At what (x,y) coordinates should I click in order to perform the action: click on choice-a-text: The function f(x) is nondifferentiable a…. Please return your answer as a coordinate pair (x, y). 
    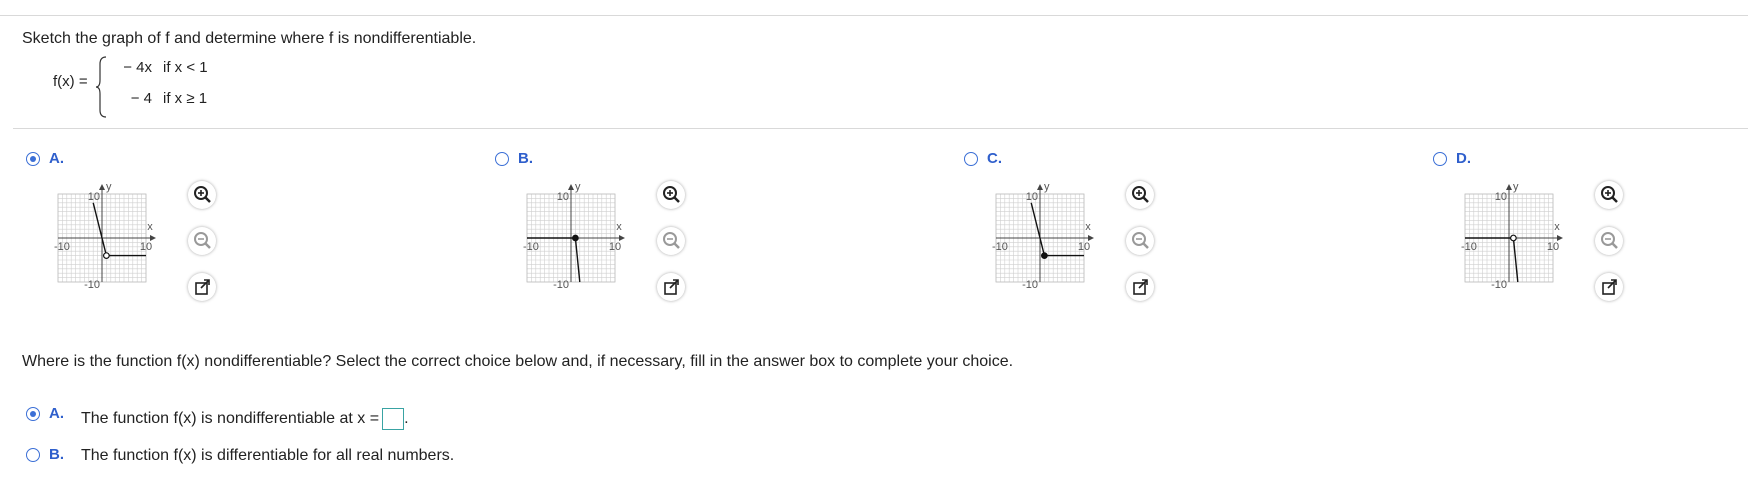
    Looking at the image, I should click on (230, 419).